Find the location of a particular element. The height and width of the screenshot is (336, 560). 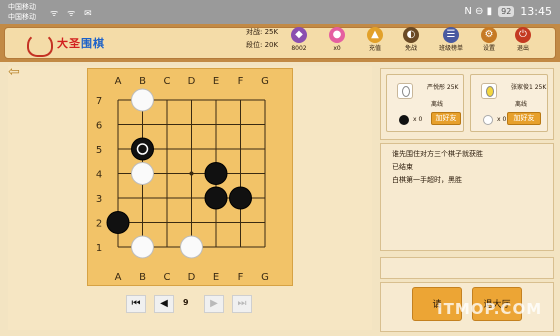

chat-input is located at coordinates (467, 268).